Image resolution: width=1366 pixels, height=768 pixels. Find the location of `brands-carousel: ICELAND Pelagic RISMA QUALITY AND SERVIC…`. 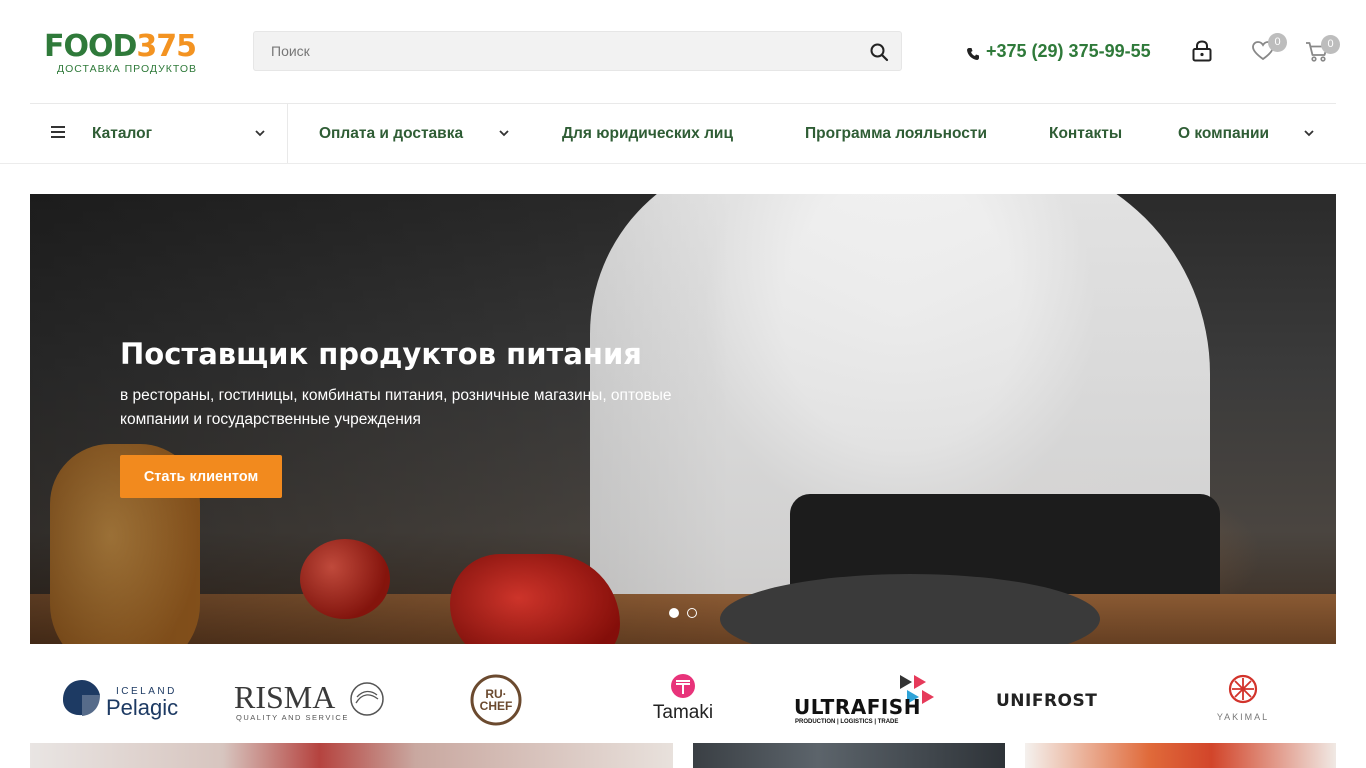

brands-carousel: ICELAND Pelagic RISMA QUALITY AND SERVIC… is located at coordinates (683, 700).